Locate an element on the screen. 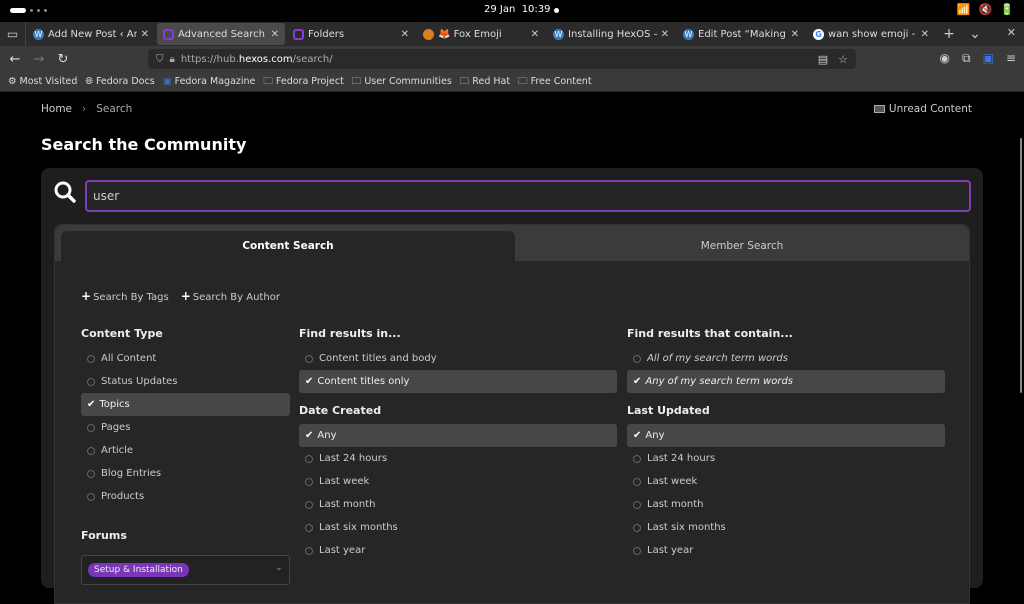 The height and width of the screenshot is (604, 1024). extensions-icon: ⧉ is located at coordinates (966, 58).